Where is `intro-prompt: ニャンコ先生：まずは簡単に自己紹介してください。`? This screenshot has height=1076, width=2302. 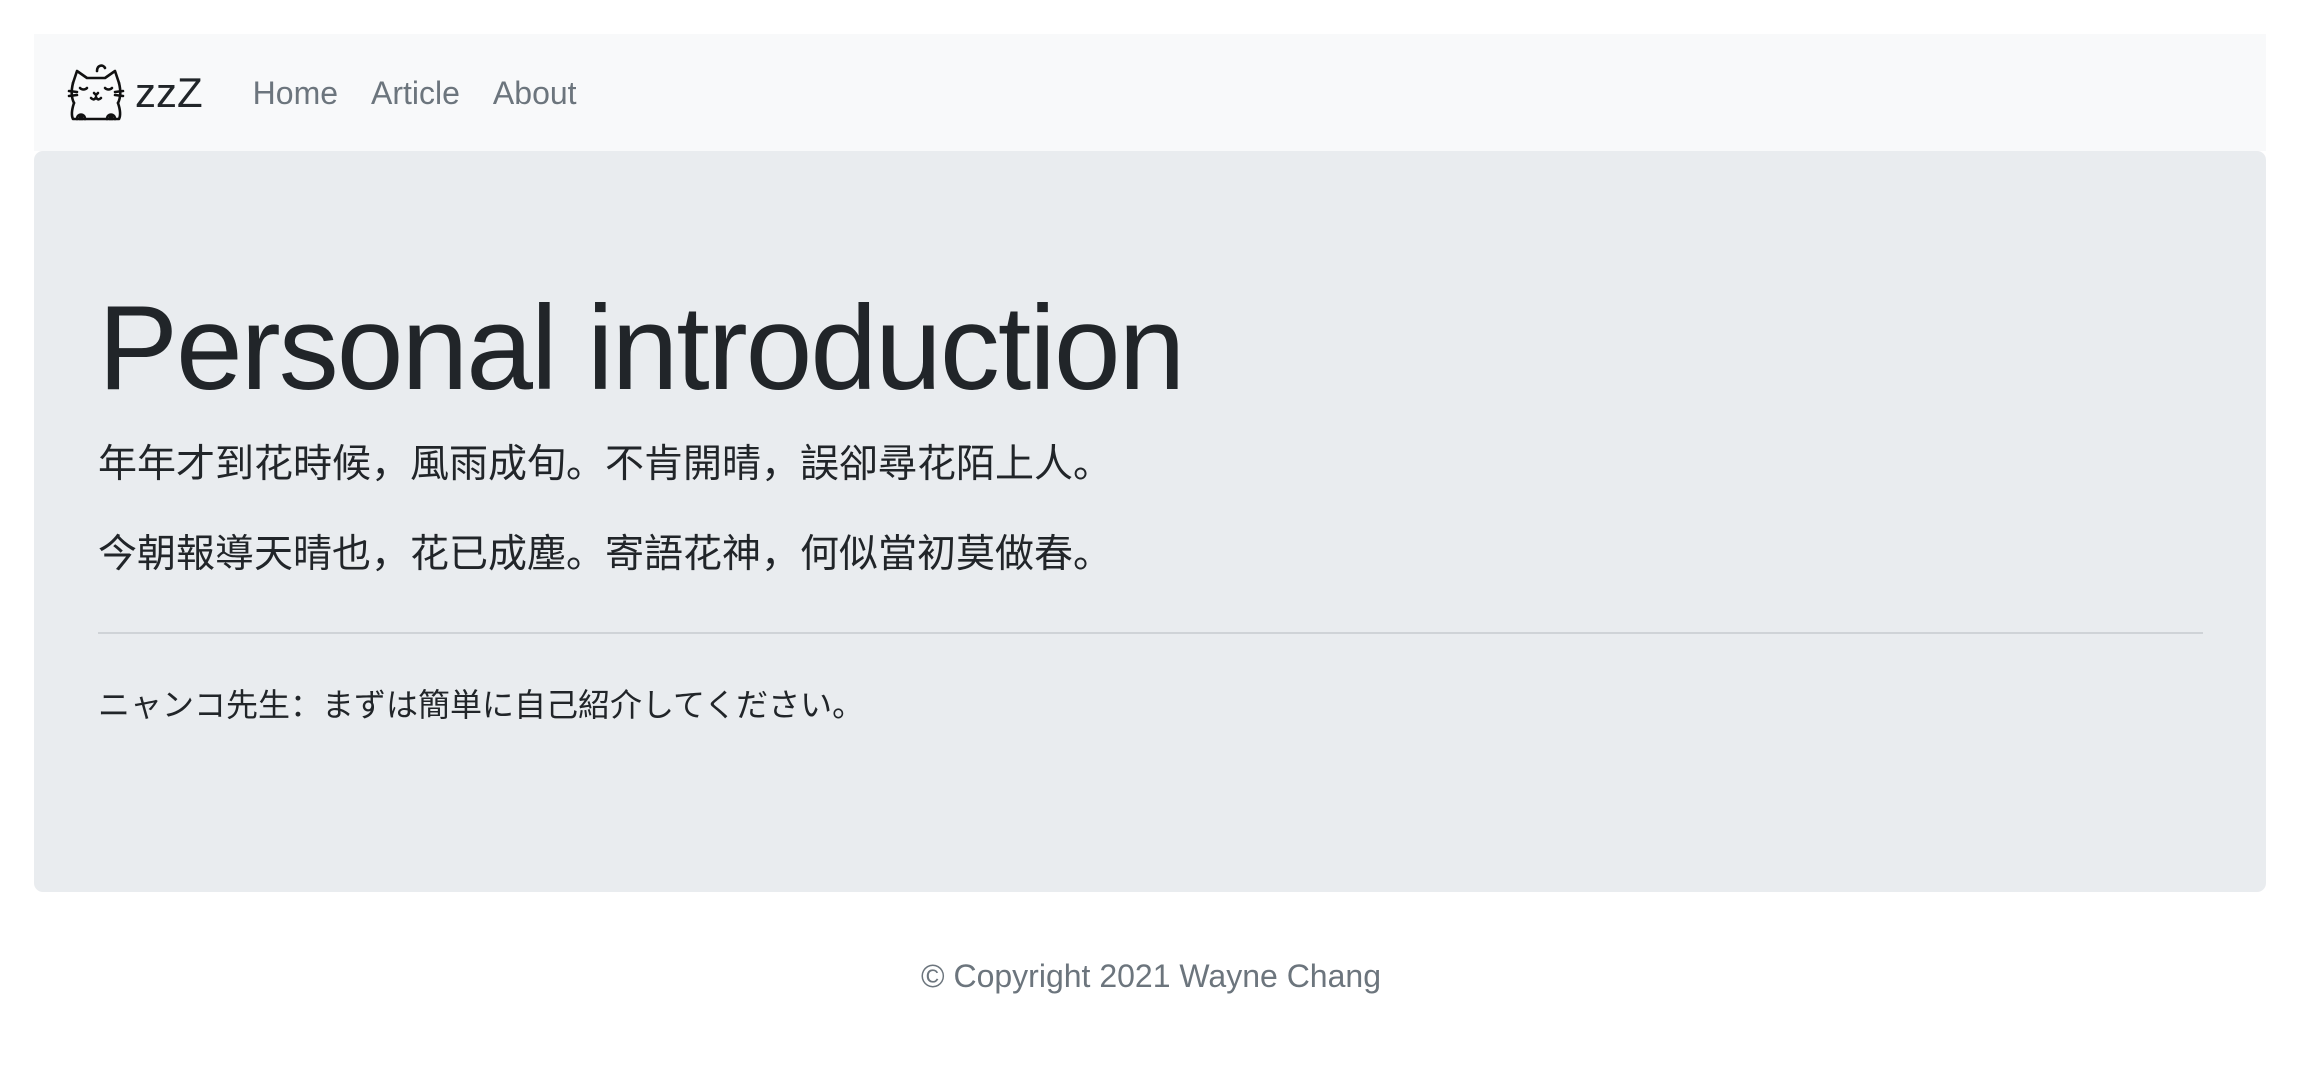 intro-prompt: ニャンコ先生：まずは簡単に自己紹介してください。 is located at coordinates (481, 704).